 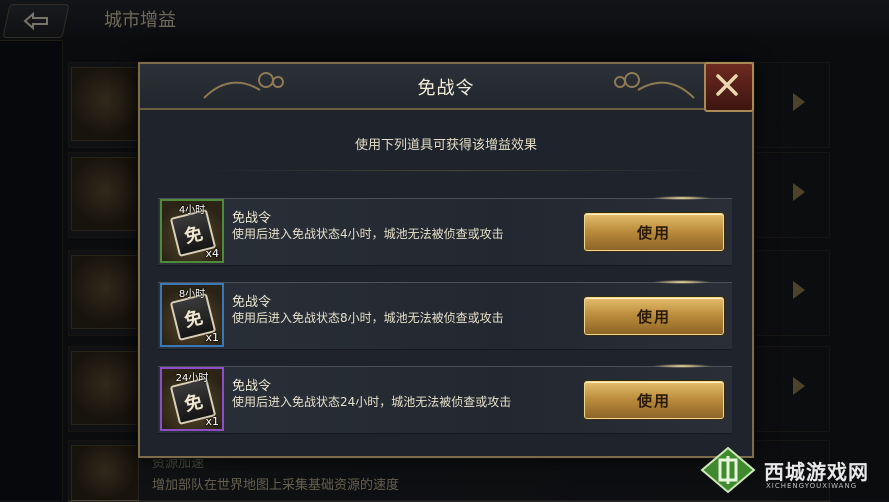 What do you see at coordinates (192, 294) in the screenshot?
I see `item-duration: 8小时` at bounding box center [192, 294].